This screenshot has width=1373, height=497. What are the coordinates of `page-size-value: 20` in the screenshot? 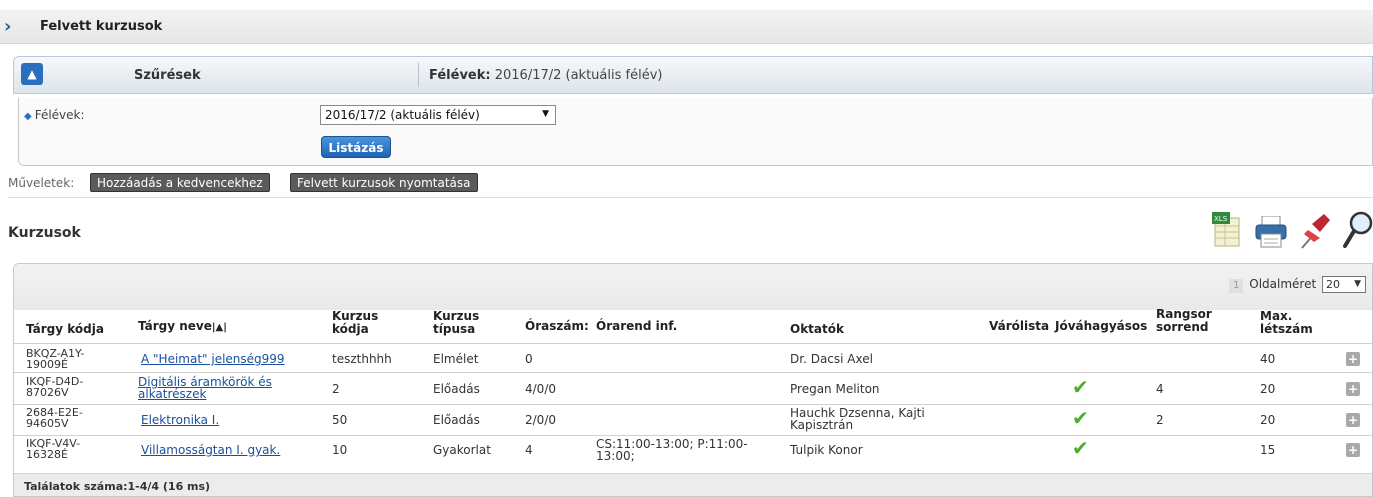 It's located at (1333, 284).